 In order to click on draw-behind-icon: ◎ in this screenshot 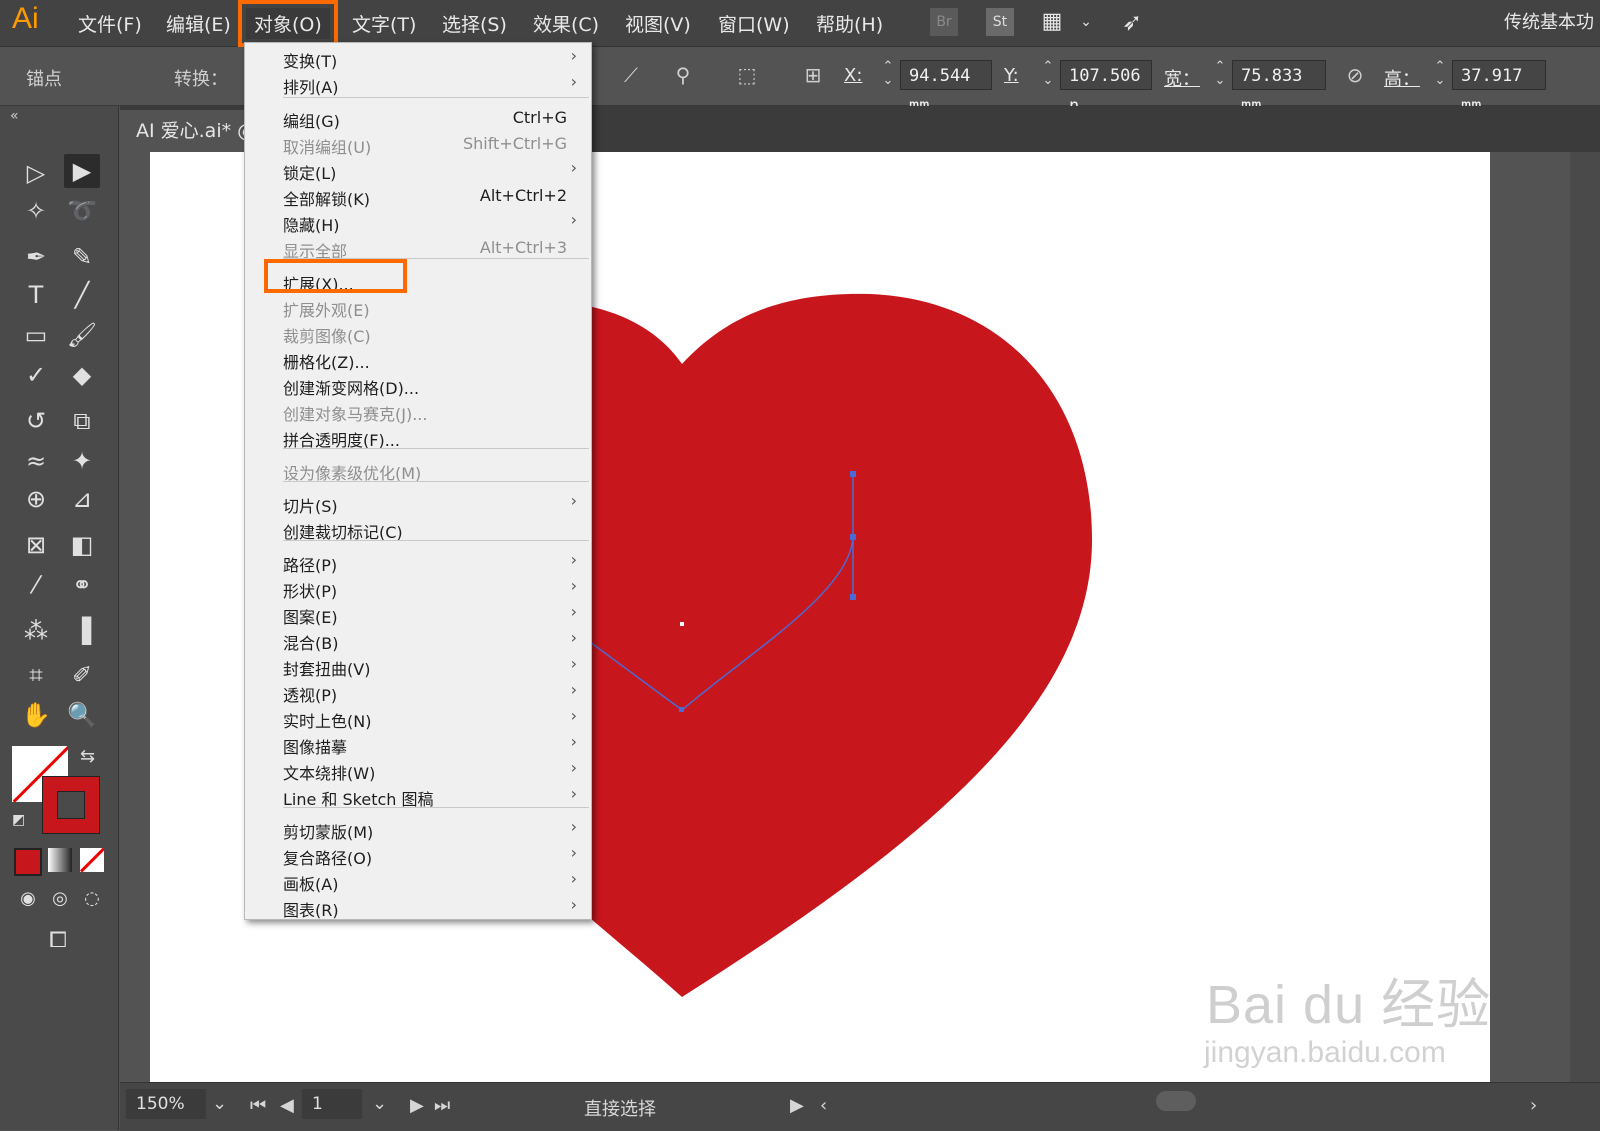, I will do `click(60, 899)`.